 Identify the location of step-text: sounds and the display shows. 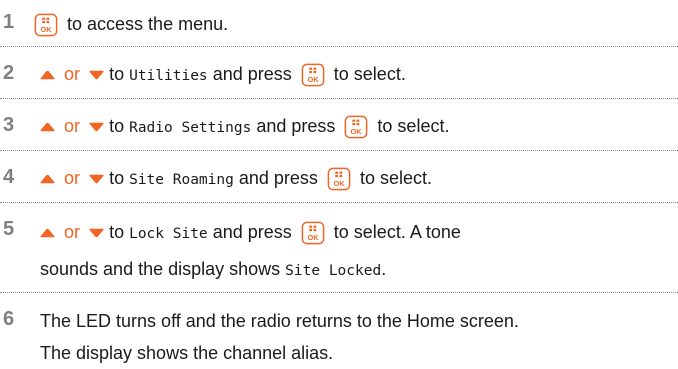
(160, 269).